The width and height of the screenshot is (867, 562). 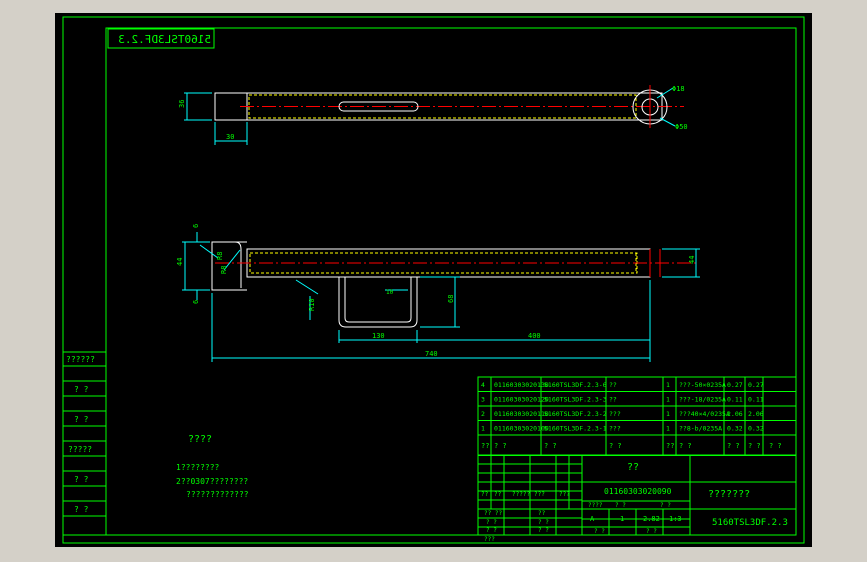 I want to click on bom-cell-2-no: 2, so click(x=483, y=414).